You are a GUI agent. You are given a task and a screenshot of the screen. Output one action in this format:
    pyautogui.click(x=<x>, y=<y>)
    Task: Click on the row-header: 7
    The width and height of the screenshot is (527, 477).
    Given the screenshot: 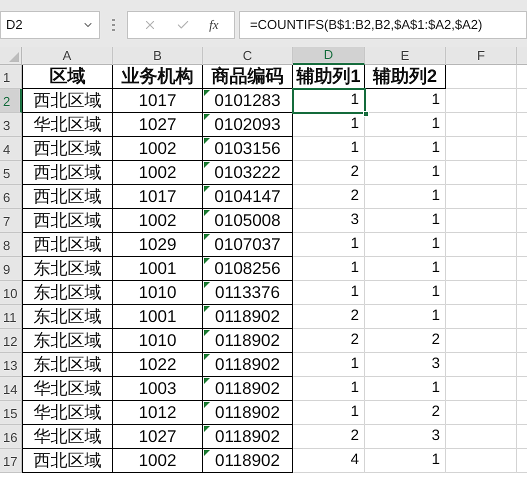 What is the action you would take?
    pyautogui.click(x=11, y=221)
    